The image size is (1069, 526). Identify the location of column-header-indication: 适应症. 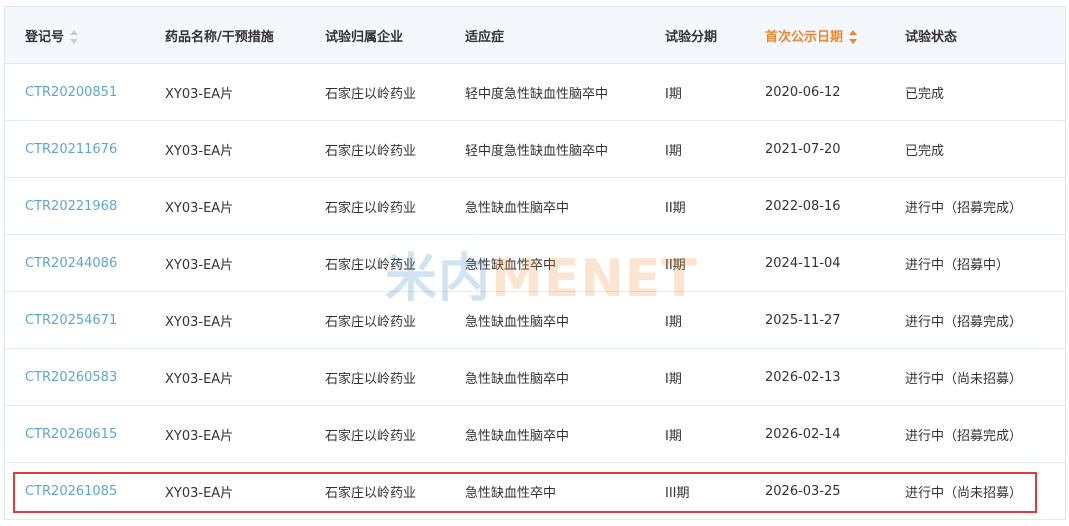
(545, 35).